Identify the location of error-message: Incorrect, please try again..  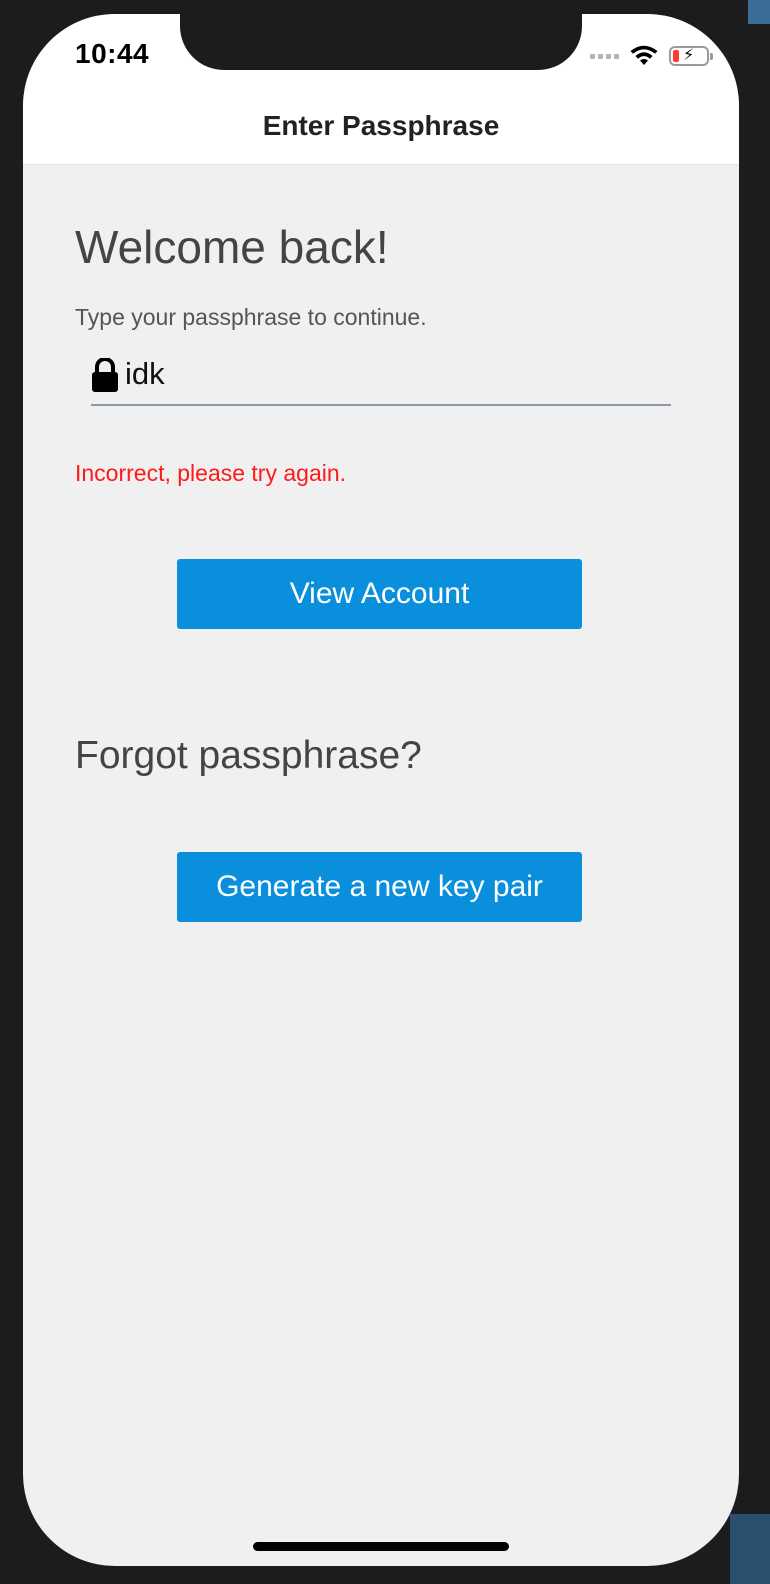
(211, 473).